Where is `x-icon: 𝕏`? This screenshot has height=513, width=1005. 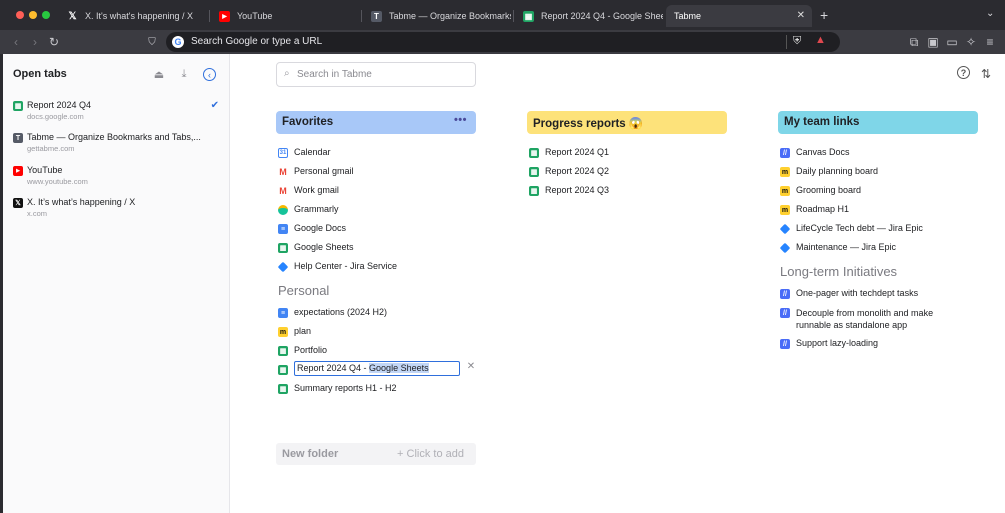
x-icon: 𝕏 is located at coordinates (72, 16).